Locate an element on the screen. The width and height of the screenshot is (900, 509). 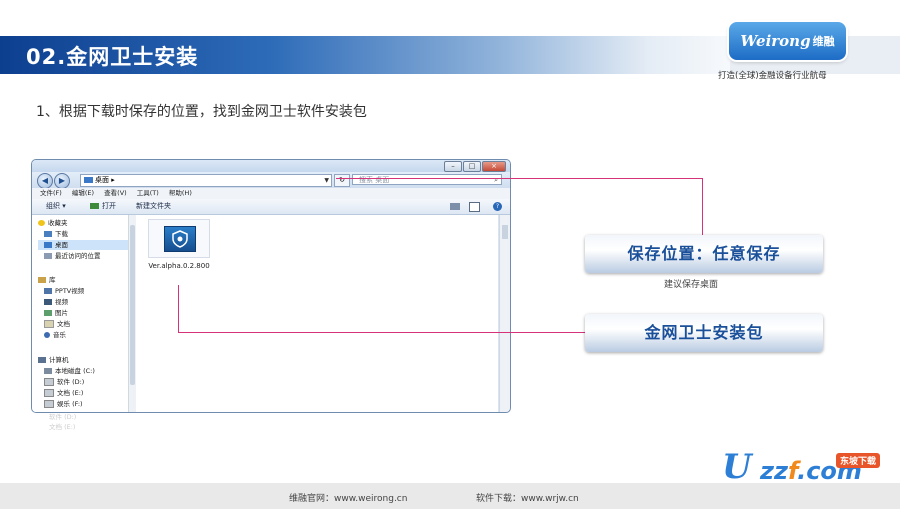
menu-bar: 文件(F) 编辑(E) 查看(V) 工具(T) 帮助(H) is located at coordinates (271, 193).